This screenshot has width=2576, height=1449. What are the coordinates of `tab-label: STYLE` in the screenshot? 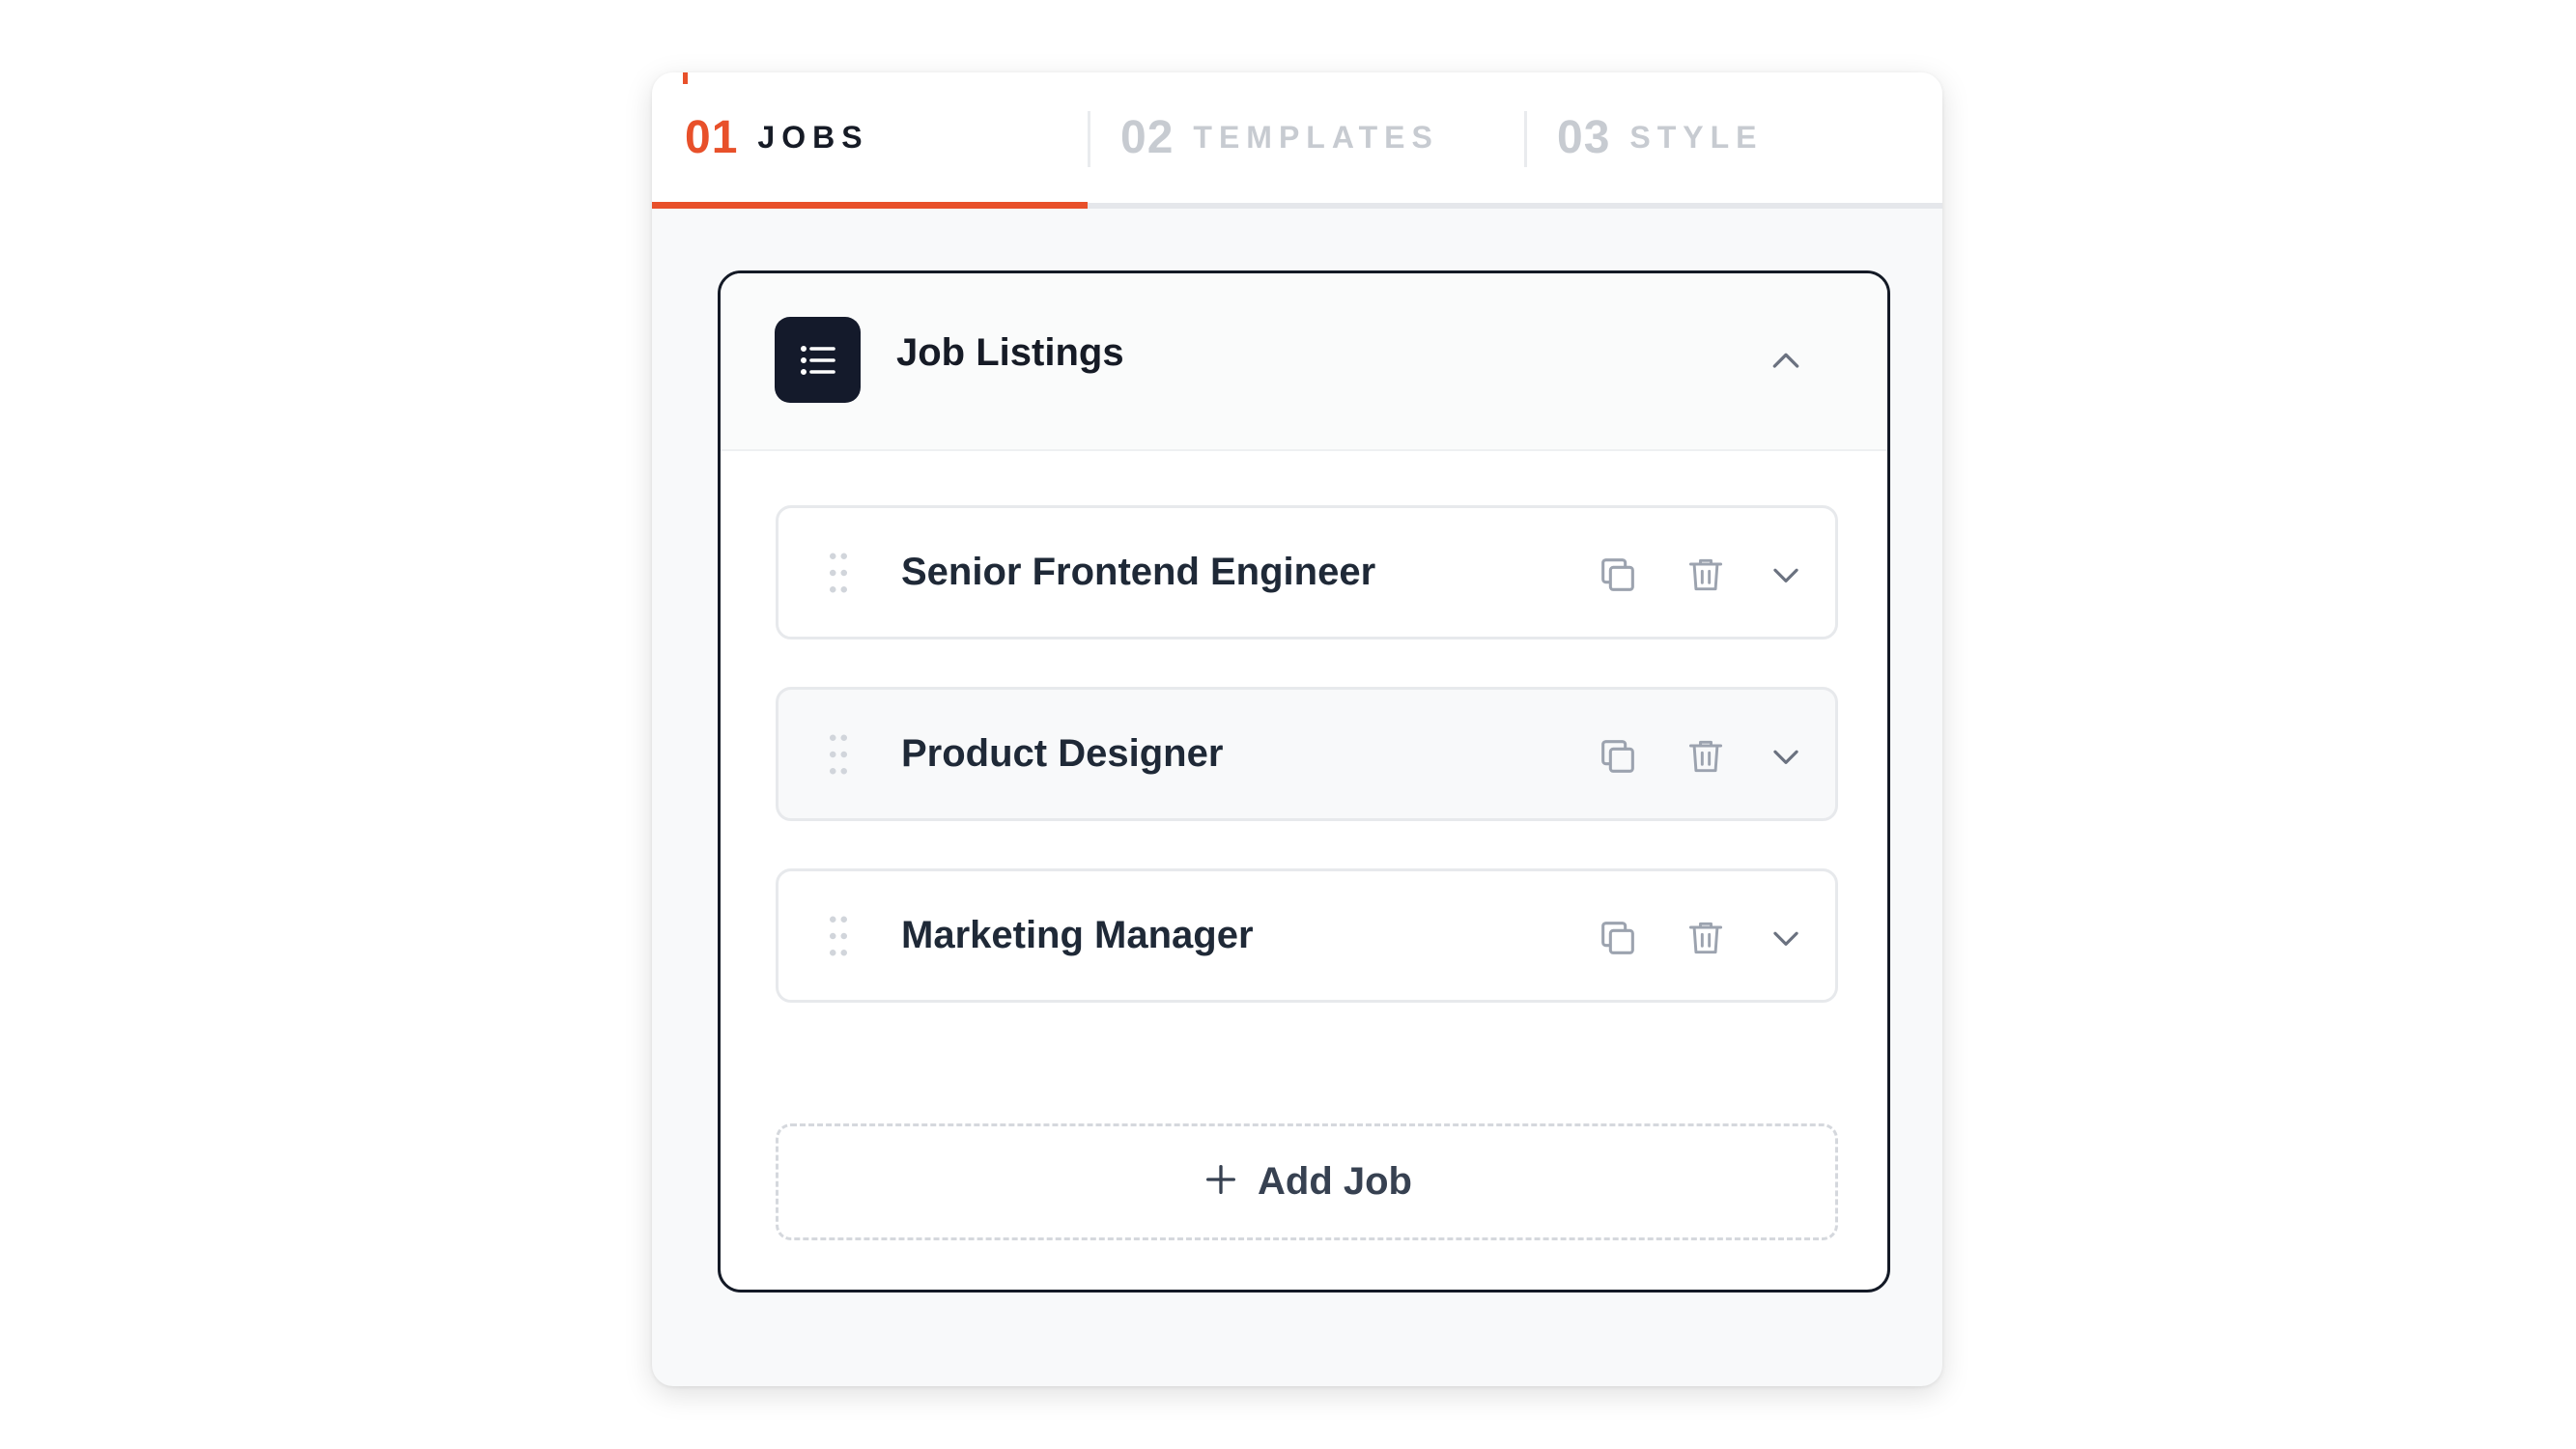 It's located at (1696, 137).